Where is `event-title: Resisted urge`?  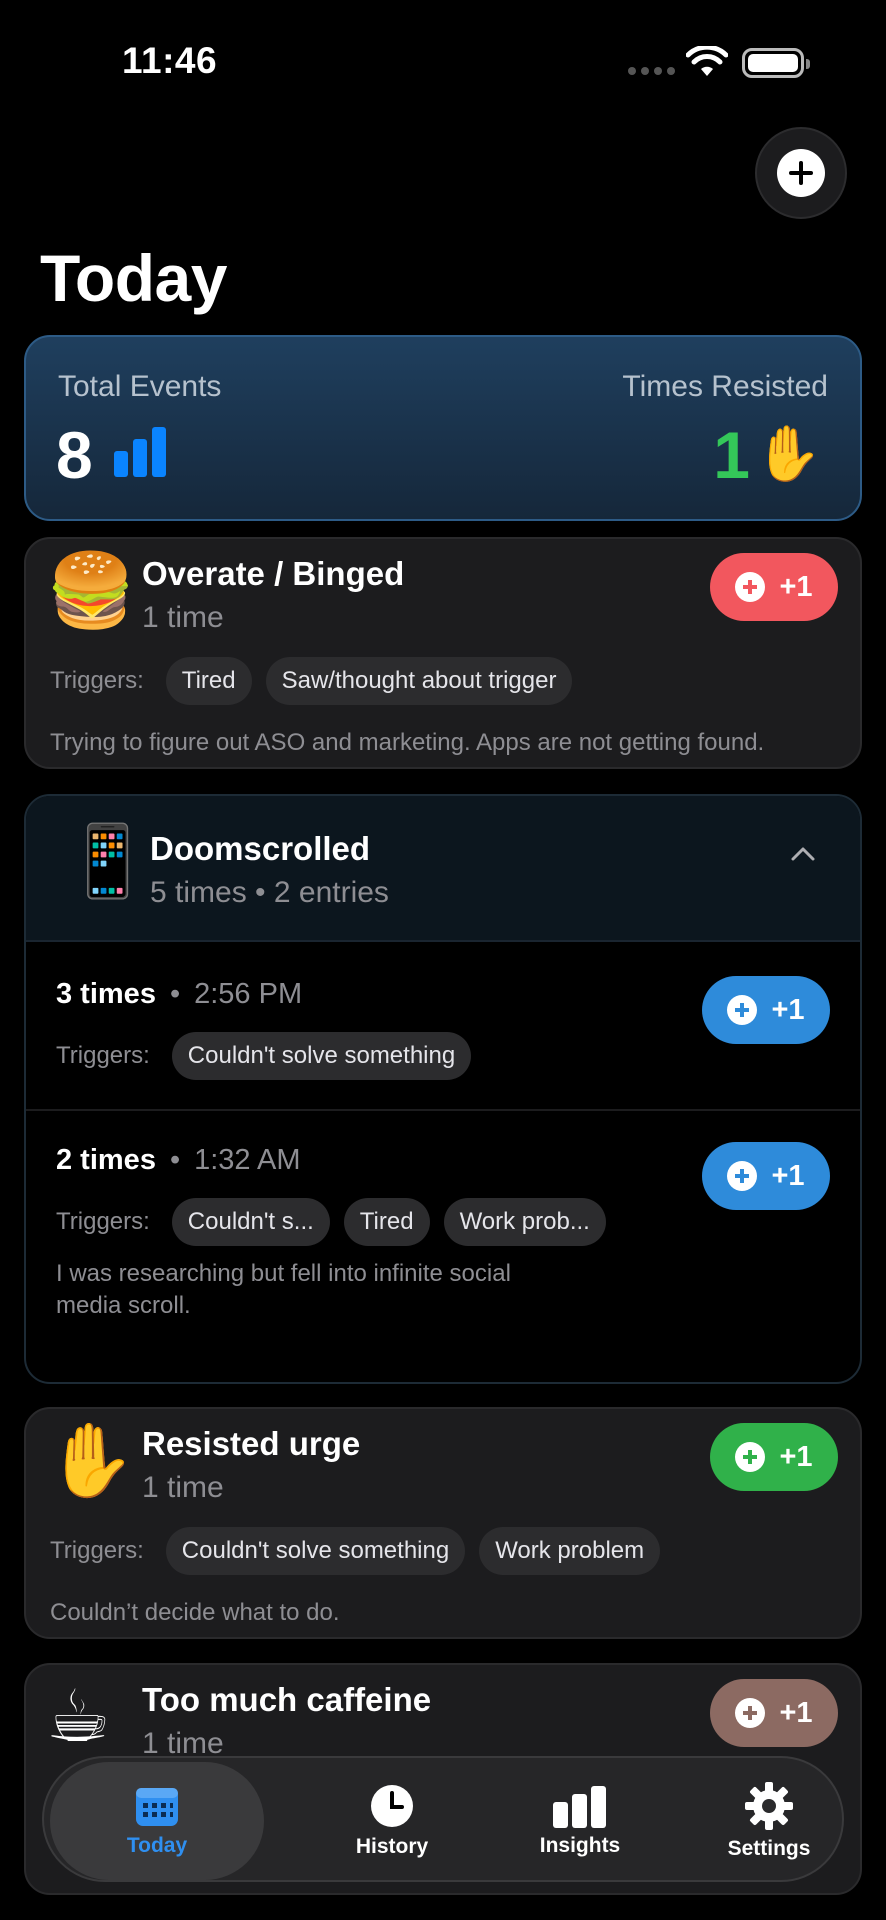
event-title: Resisted urge is located at coordinates (251, 1443).